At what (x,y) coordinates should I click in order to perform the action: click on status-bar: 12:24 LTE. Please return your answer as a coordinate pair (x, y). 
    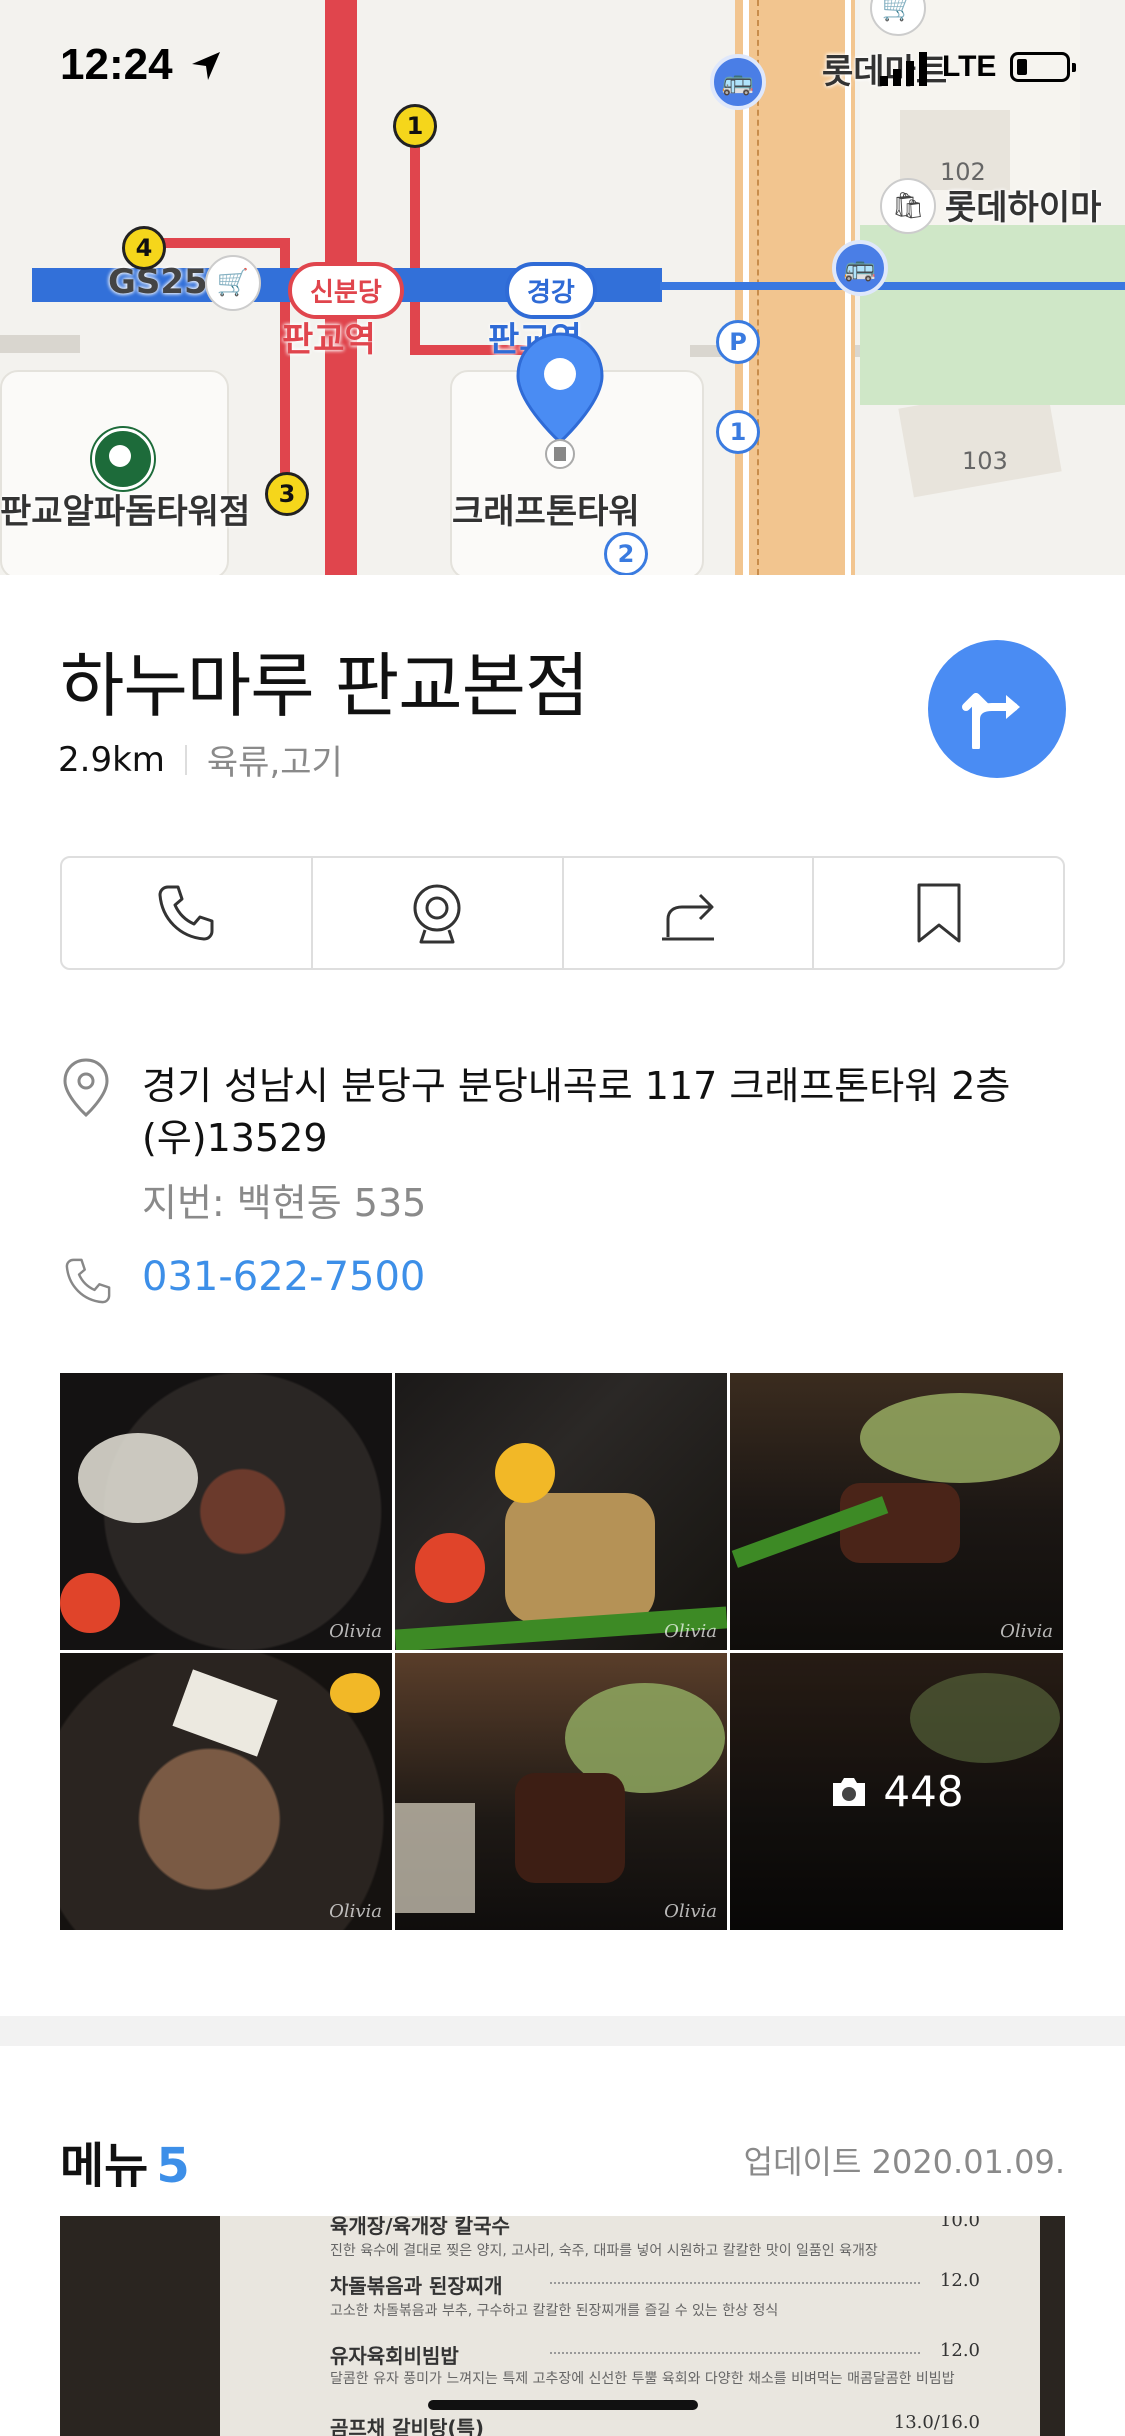
    Looking at the image, I should click on (562, 65).